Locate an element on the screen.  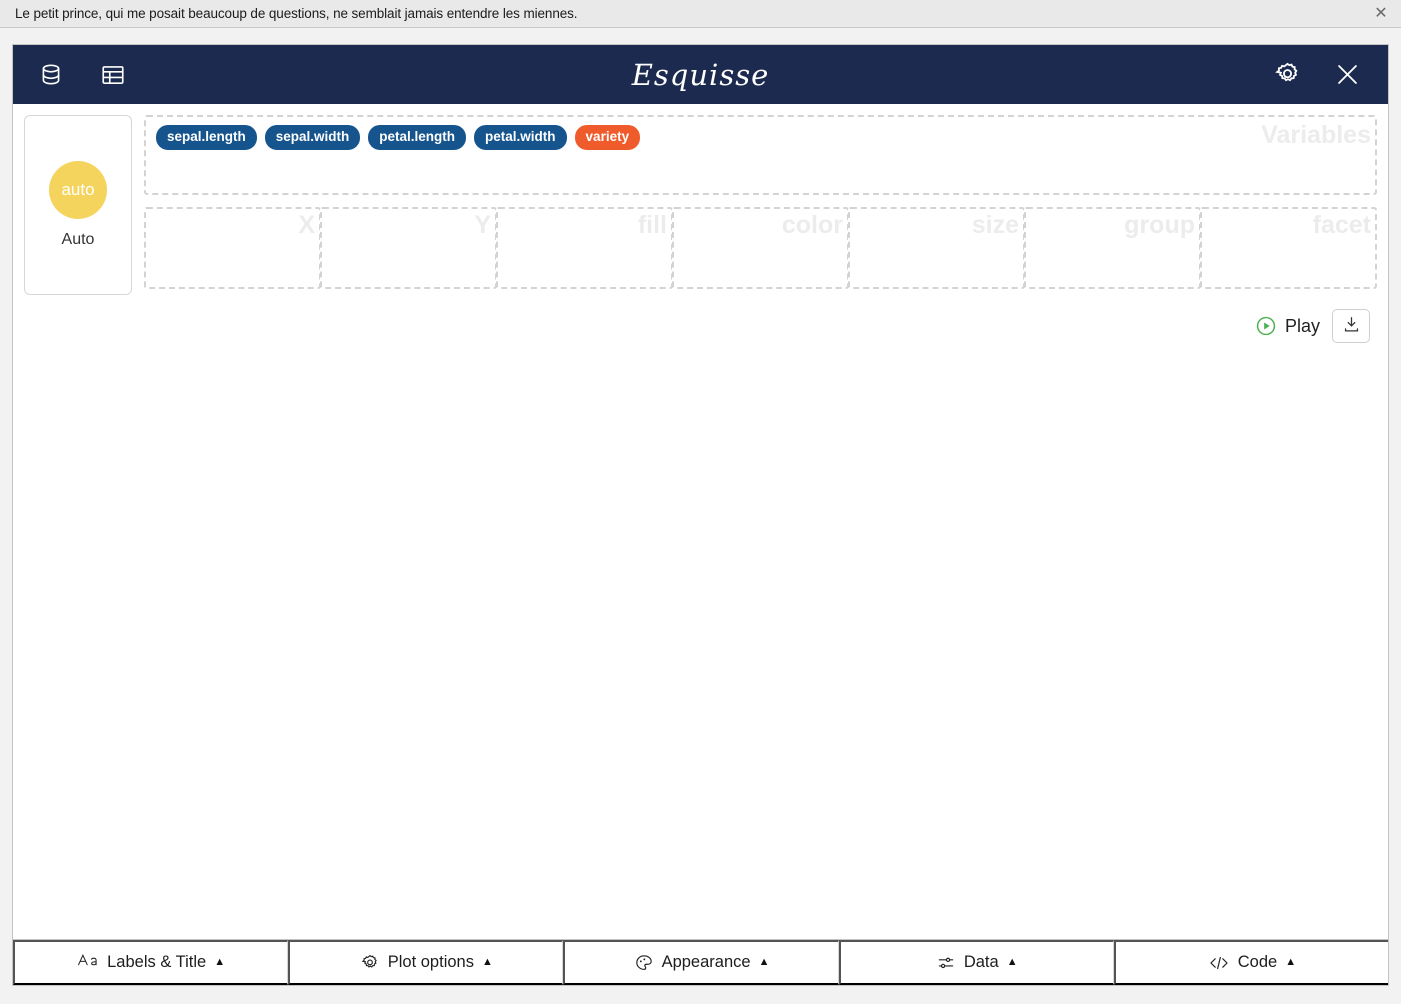
download-icon is located at coordinates (1351, 326).